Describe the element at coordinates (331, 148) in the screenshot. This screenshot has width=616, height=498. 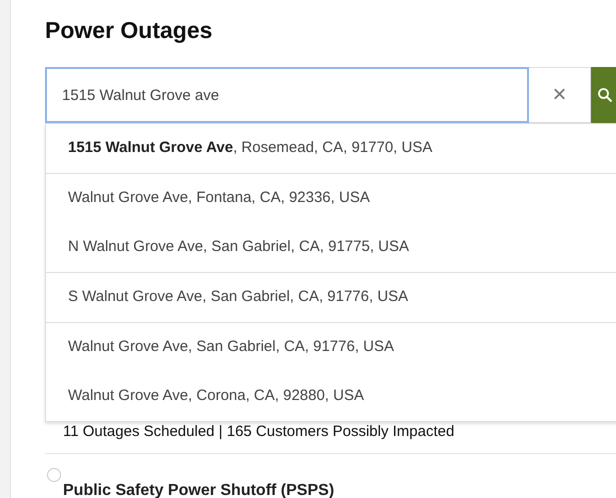
I see `suggestion-item: 1515 Walnut Grove Ave, Rosemead, CA, 91770, USA` at that location.